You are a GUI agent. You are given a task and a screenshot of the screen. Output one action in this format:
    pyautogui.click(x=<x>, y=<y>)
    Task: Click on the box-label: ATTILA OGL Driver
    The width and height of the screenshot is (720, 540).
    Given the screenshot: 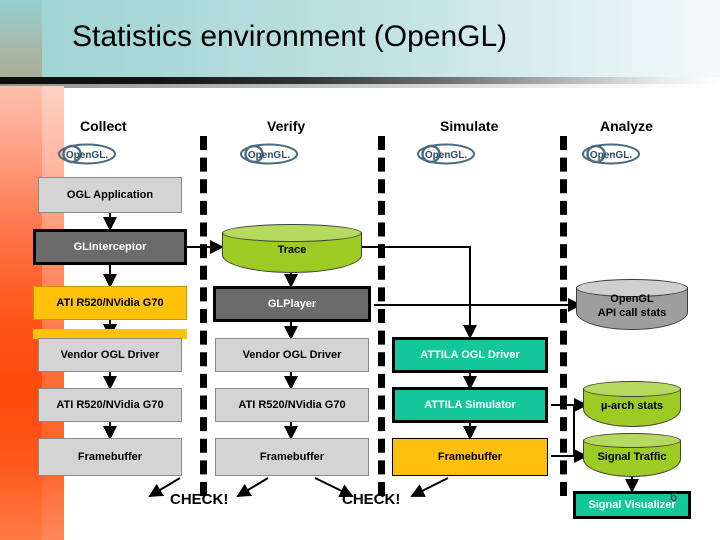 What is the action you would take?
    pyautogui.click(x=470, y=354)
    